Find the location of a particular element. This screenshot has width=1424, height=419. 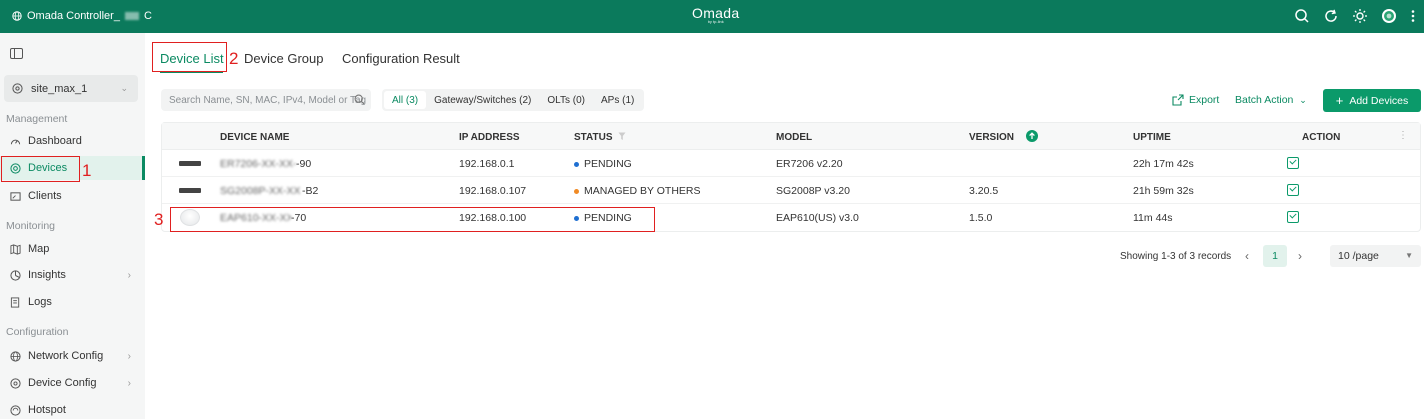

sidebar-item-hotspot: Hotspot is located at coordinates (72, 408).